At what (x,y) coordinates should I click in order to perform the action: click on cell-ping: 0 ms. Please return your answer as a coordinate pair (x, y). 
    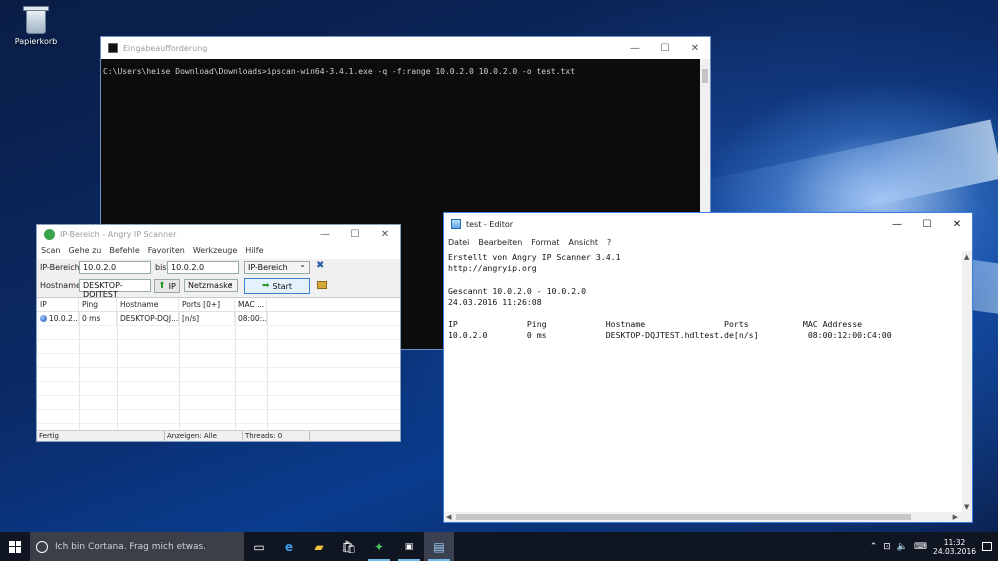
    Looking at the image, I should click on (98, 318).